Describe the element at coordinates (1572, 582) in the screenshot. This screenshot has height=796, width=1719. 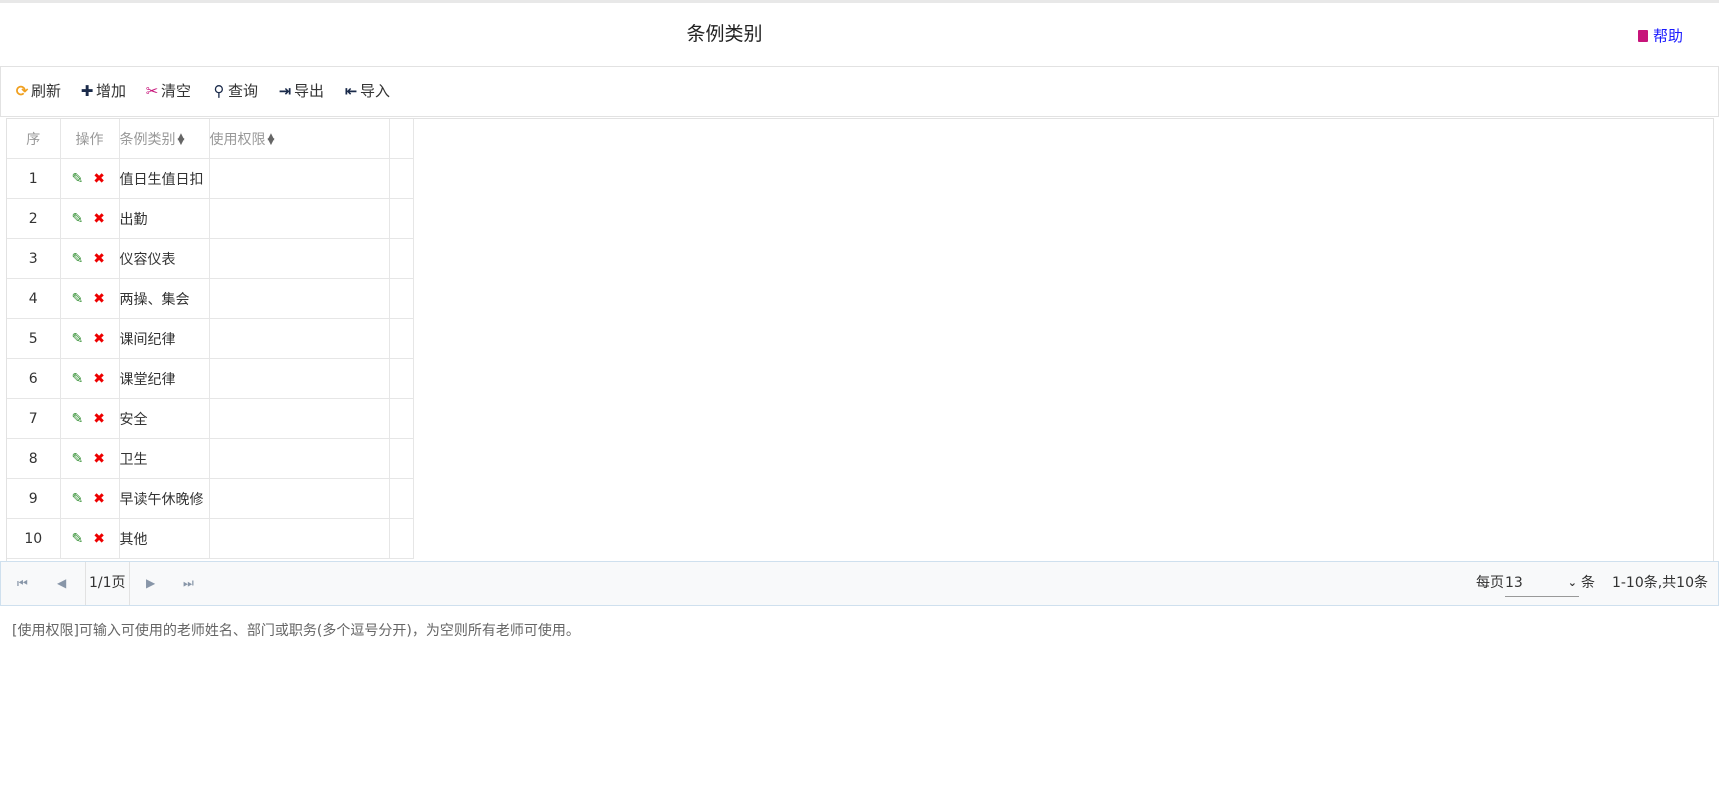
I see `chevron-down-icon: ⌄` at that location.